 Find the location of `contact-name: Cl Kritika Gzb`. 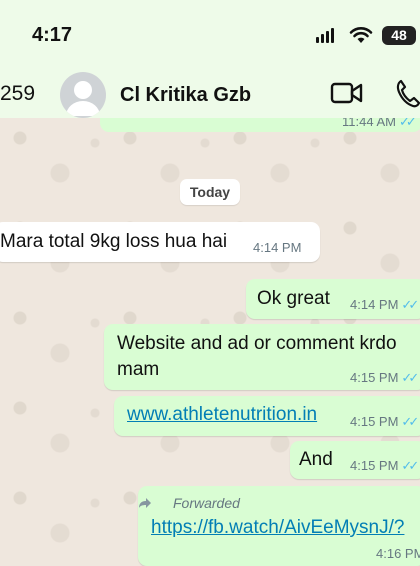

contact-name: Cl Kritika Gzb is located at coordinates (185, 95).